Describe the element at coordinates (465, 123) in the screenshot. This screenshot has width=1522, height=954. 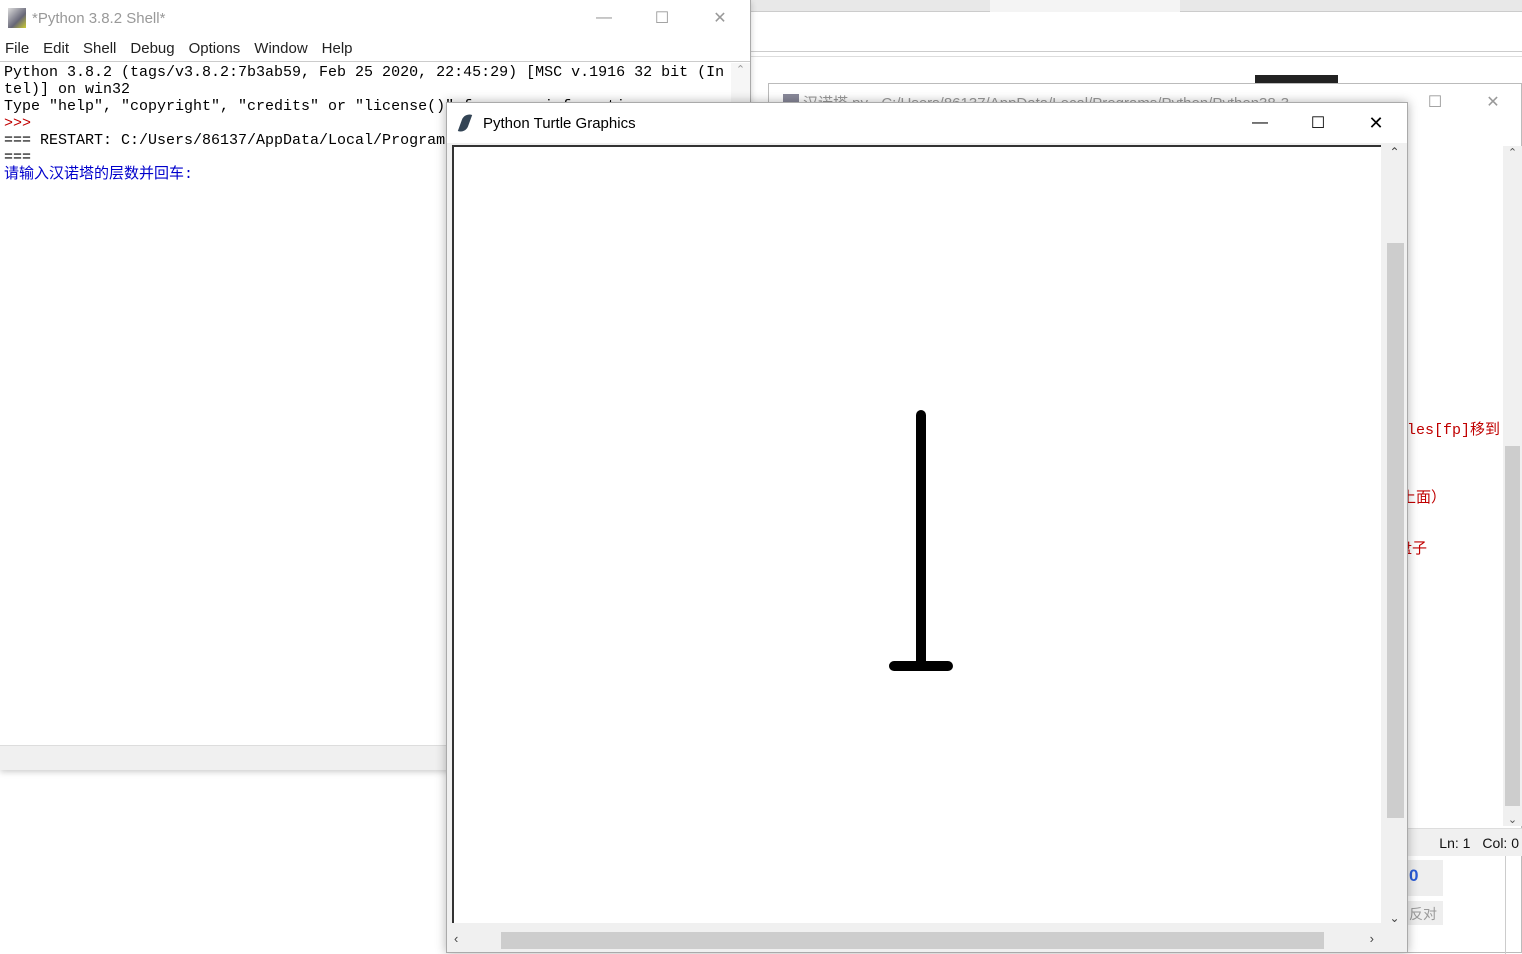
I see `feather-icon` at that location.